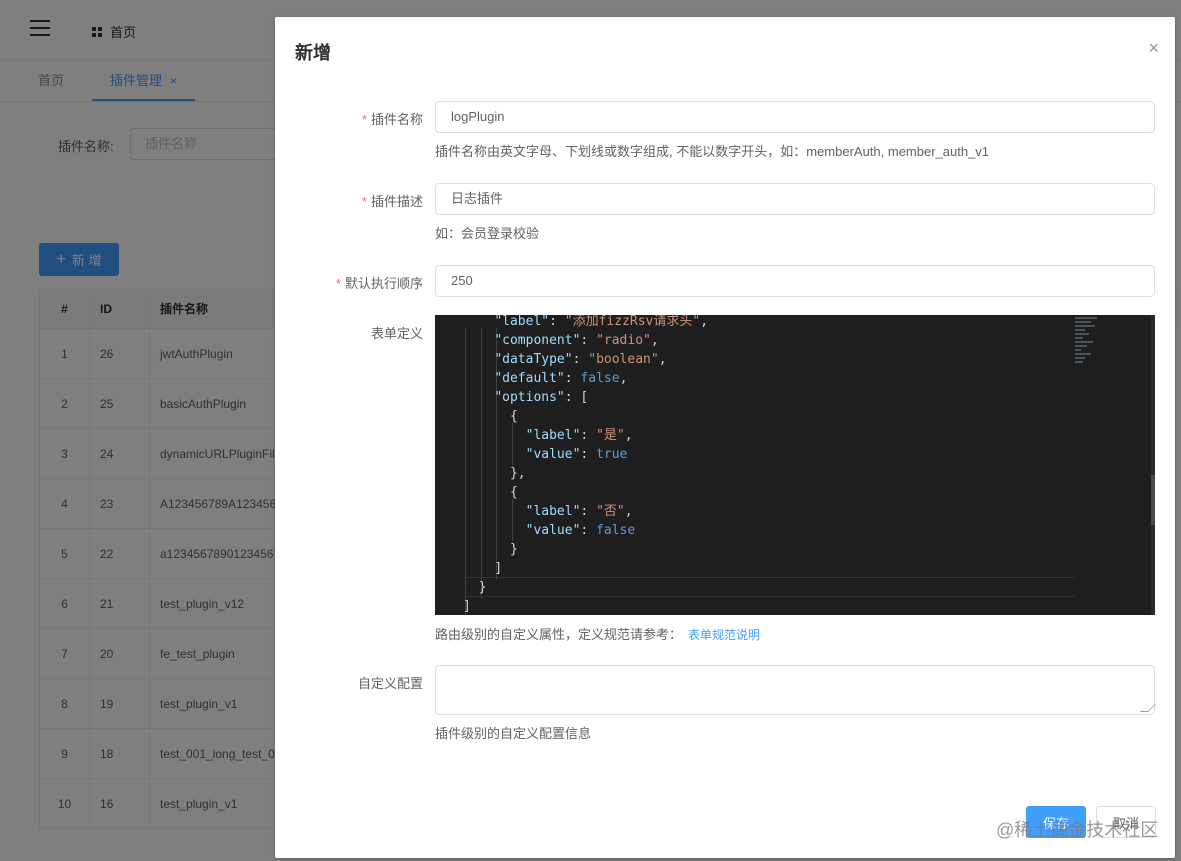 Image resolution: width=1181 pixels, height=861 pixels. Describe the element at coordinates (487, 233) in the screenshot. I see `plugin-desc-hint: 如：会员登录校验` at that location.